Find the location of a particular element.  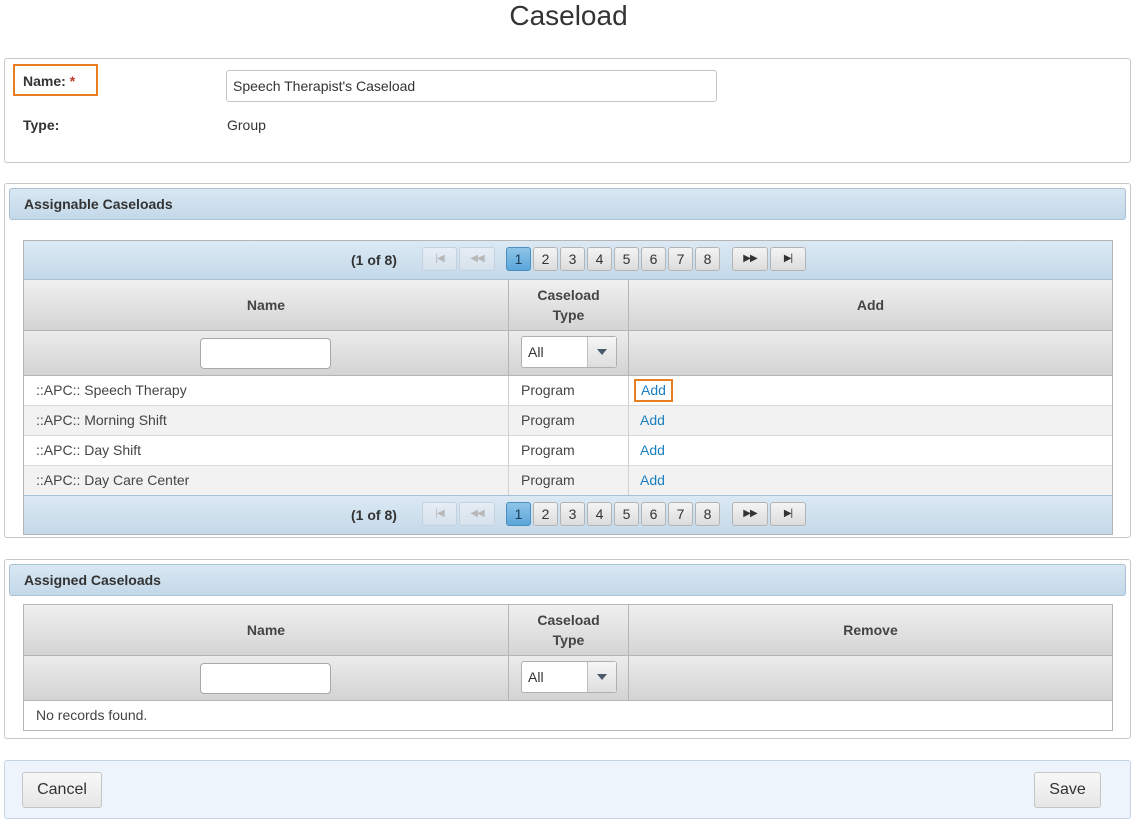

type-label: Type: is located at coordinates (41, 125).